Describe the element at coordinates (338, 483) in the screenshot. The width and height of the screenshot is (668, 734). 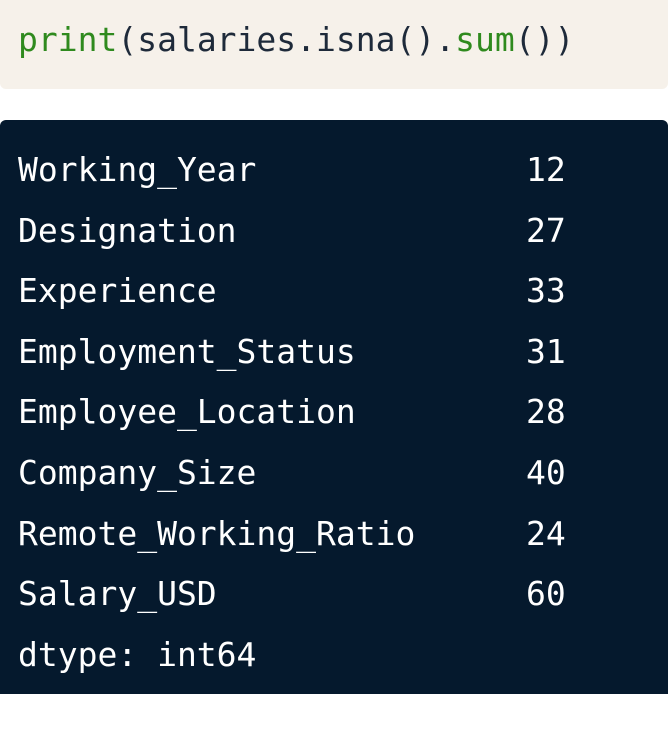
I see `output-row: Company_Size 40` at that location.